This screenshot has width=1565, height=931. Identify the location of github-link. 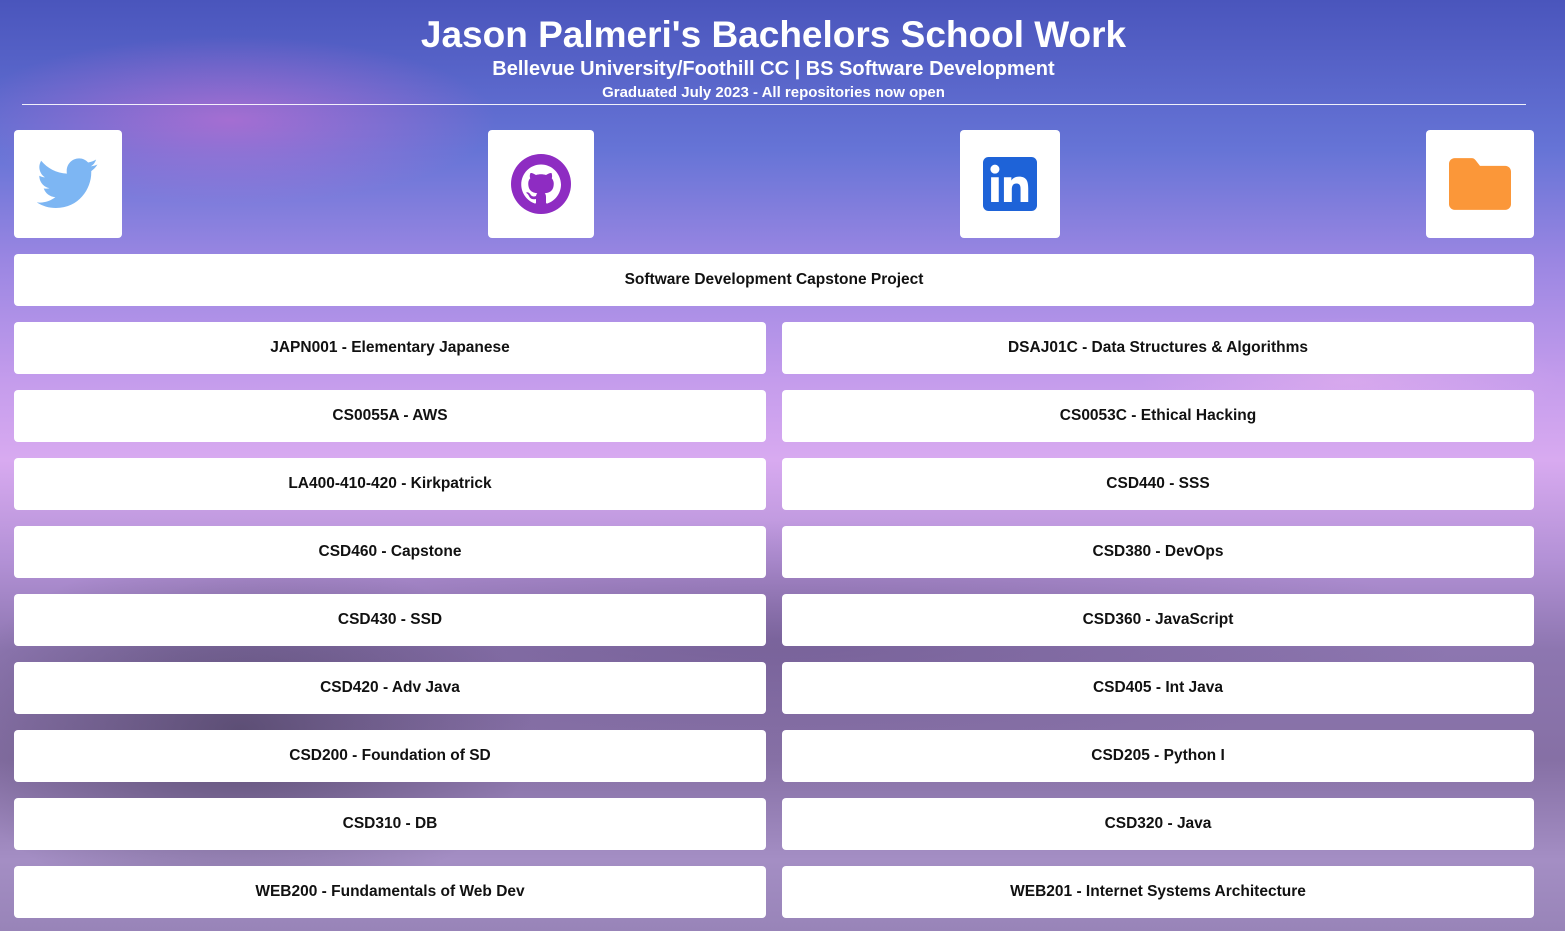
(541, 184).